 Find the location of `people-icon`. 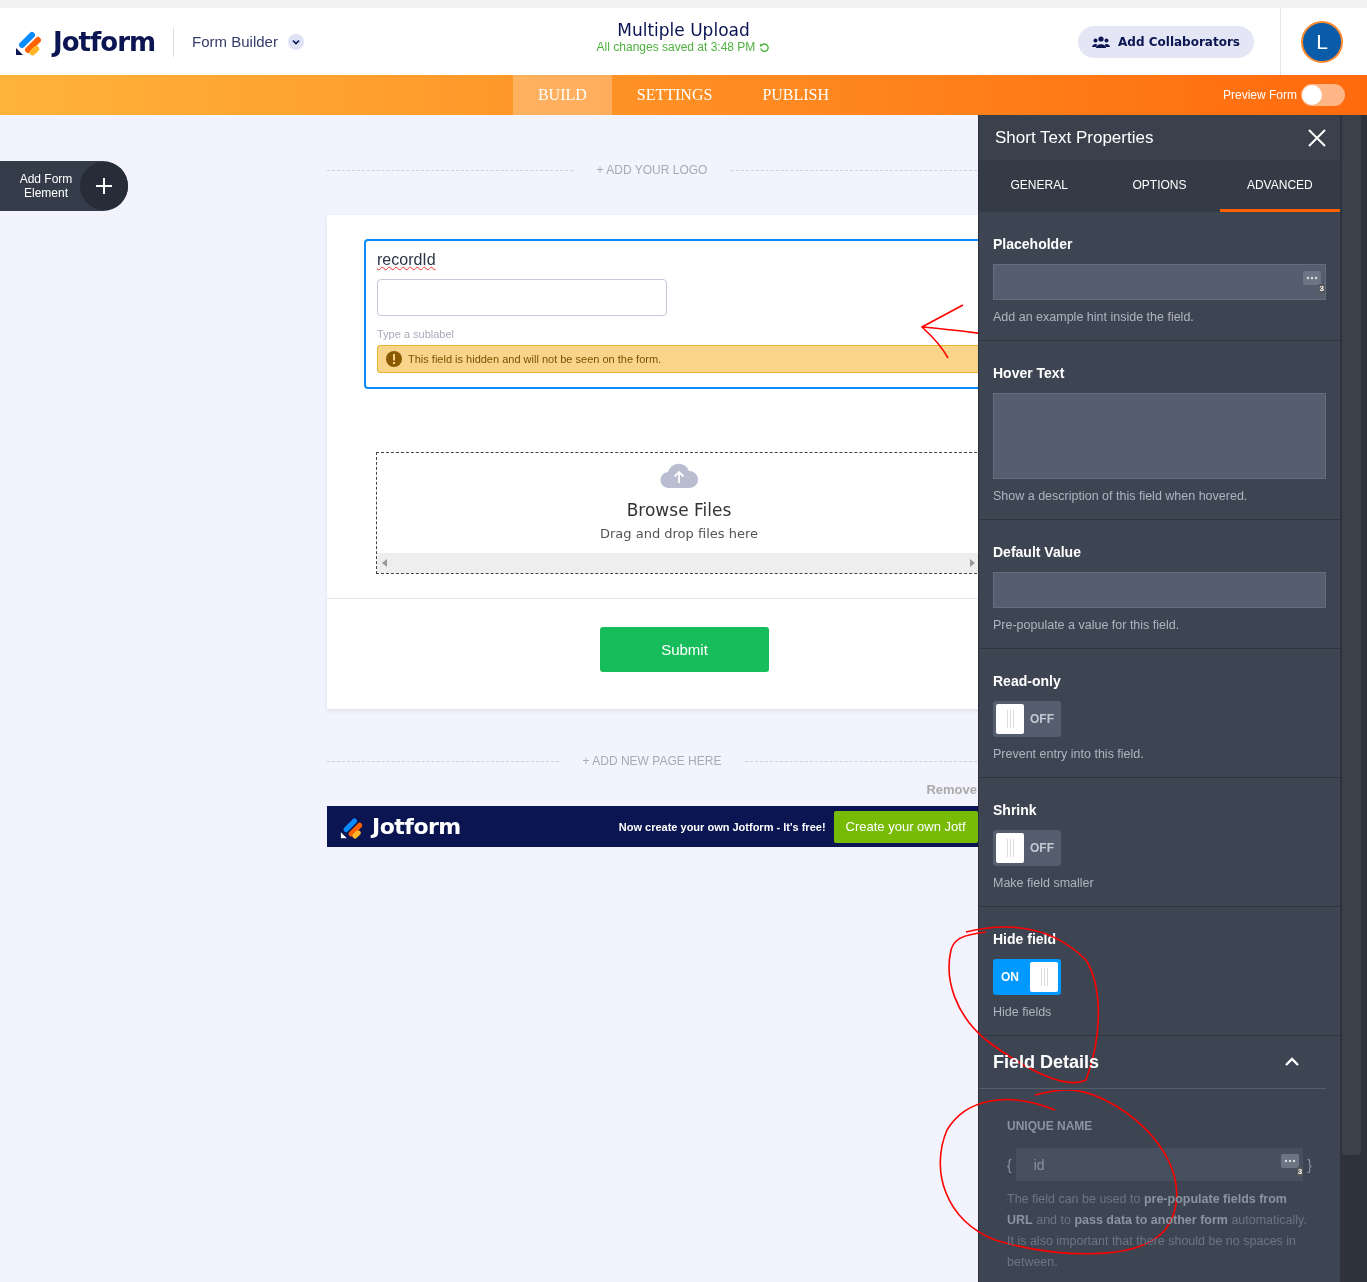

people-icon is located at coordinates (1101, 41).